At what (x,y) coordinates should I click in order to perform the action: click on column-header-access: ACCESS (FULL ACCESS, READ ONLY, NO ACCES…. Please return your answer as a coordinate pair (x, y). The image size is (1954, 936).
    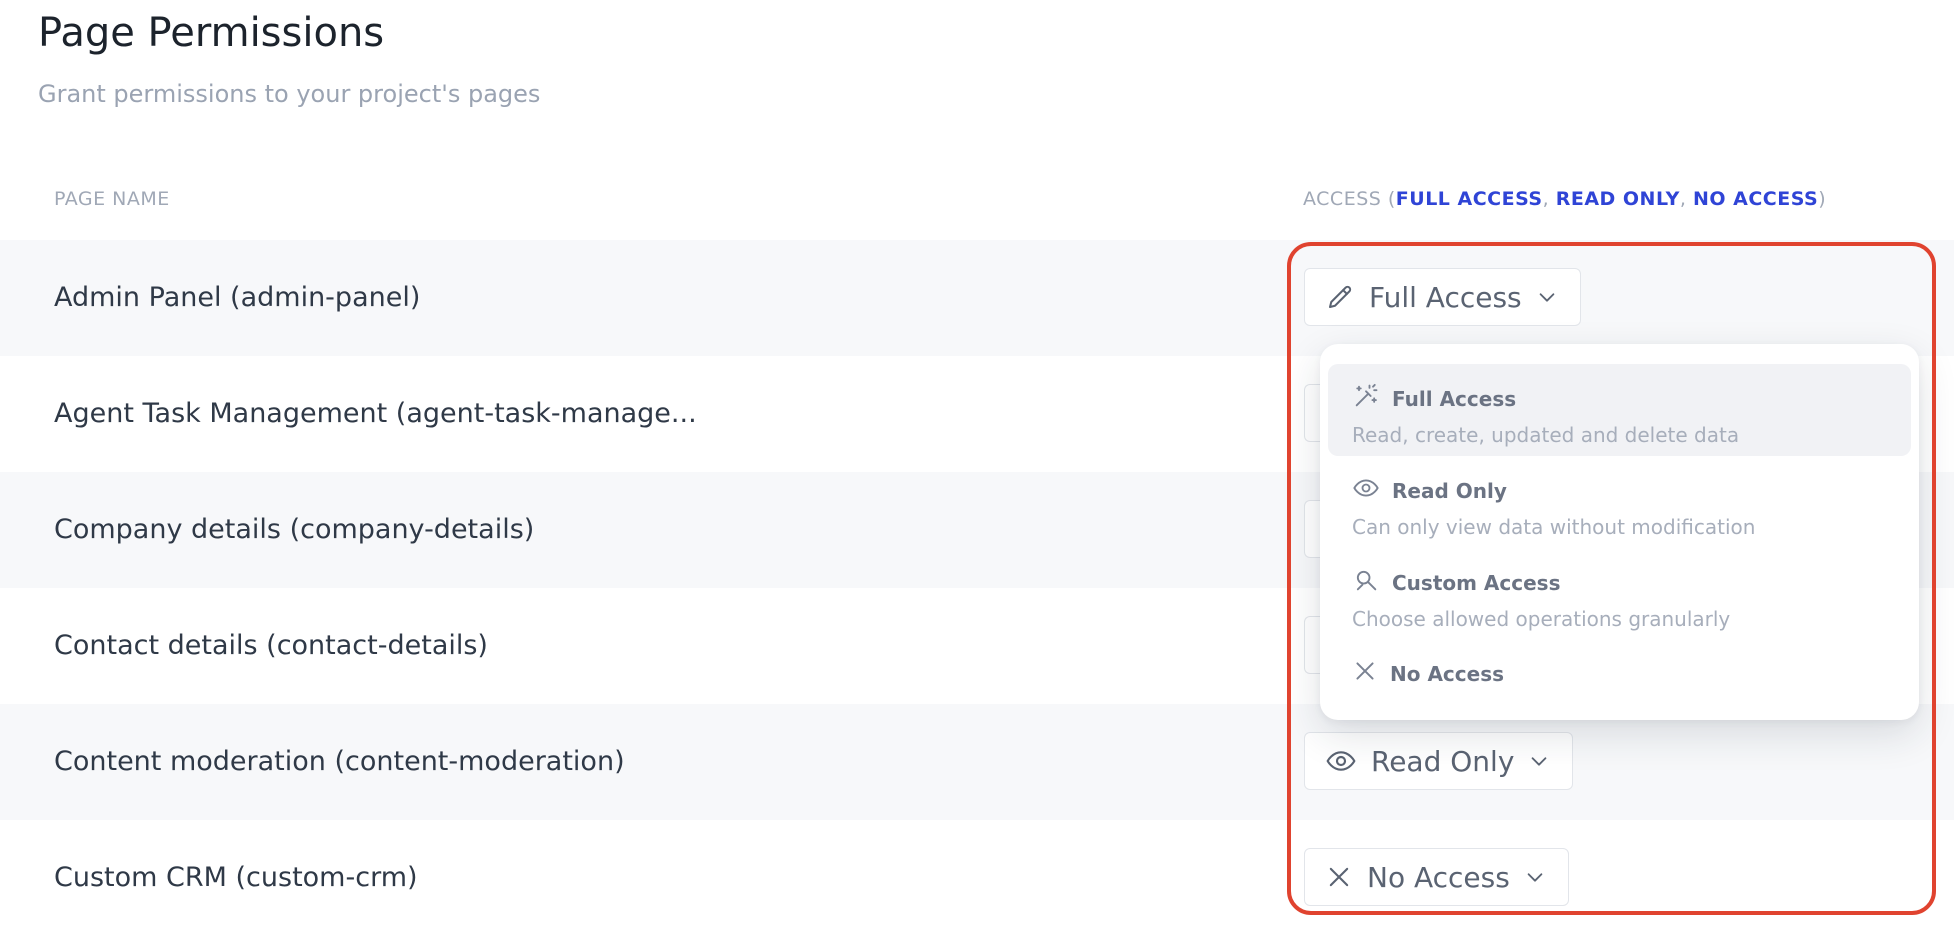
    Looking at the image, I should click on (1564, 199).